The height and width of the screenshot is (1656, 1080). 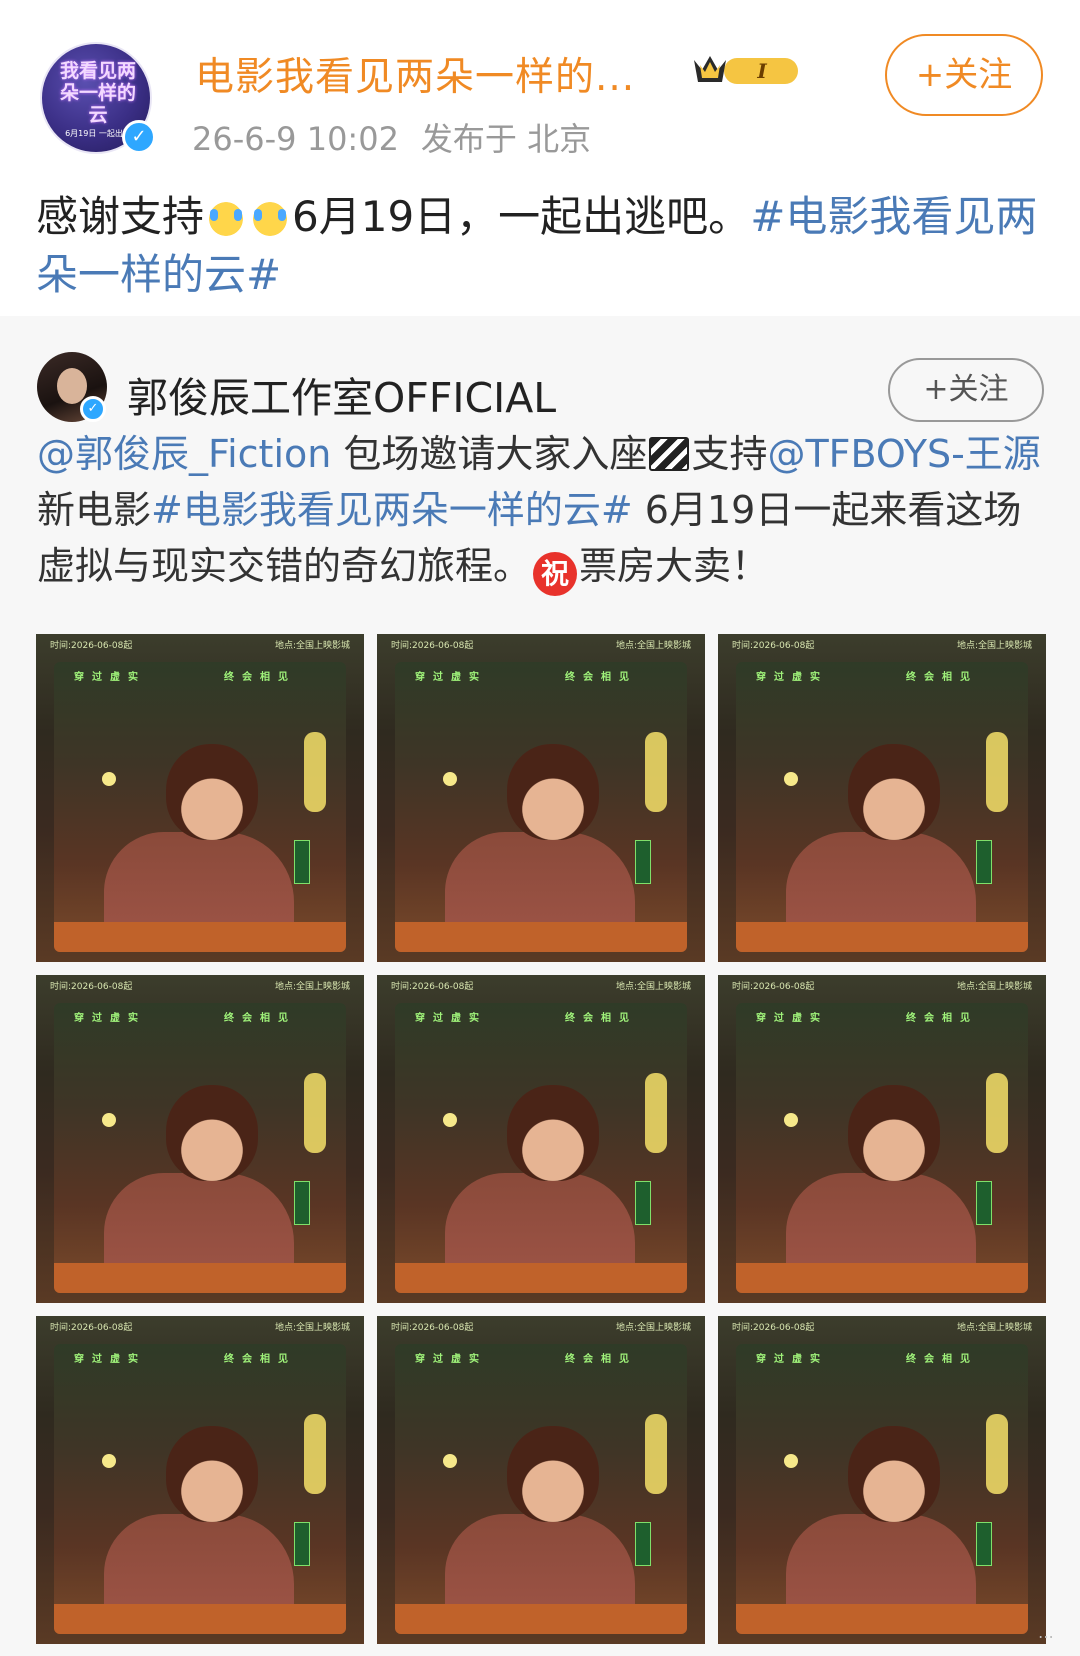 I want to click on repost-text-part: 票房大卖！, so click(x=674, y=566).